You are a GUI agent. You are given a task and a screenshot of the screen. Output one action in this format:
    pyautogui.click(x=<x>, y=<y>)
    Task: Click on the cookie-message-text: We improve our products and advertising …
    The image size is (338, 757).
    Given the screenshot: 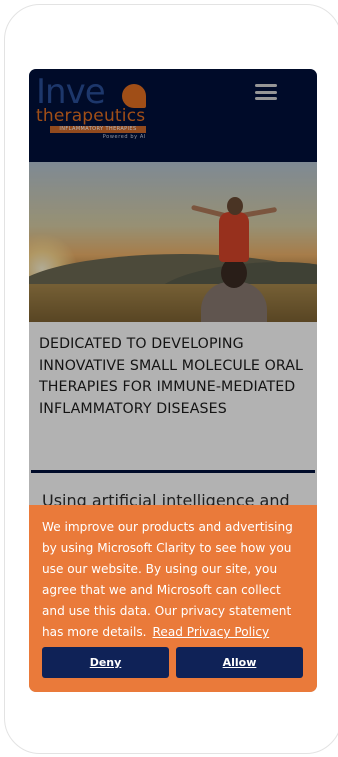 What is the action you would take?
    pyautogui.click(x=167, y=579)
    